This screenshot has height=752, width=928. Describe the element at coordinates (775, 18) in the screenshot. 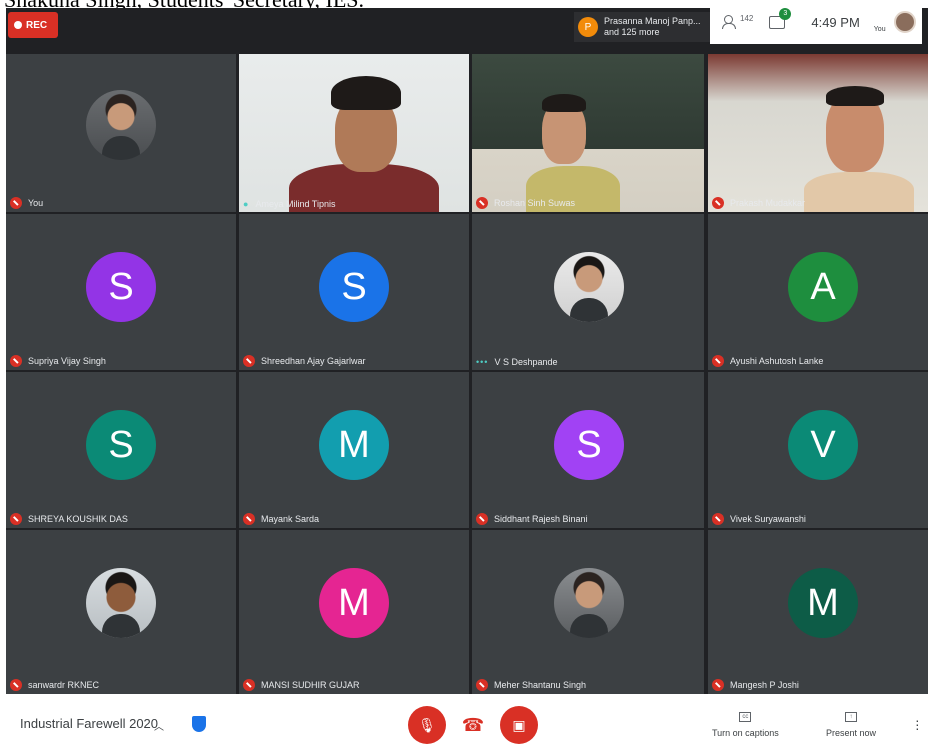

I see `chat-button: 3` at that location.